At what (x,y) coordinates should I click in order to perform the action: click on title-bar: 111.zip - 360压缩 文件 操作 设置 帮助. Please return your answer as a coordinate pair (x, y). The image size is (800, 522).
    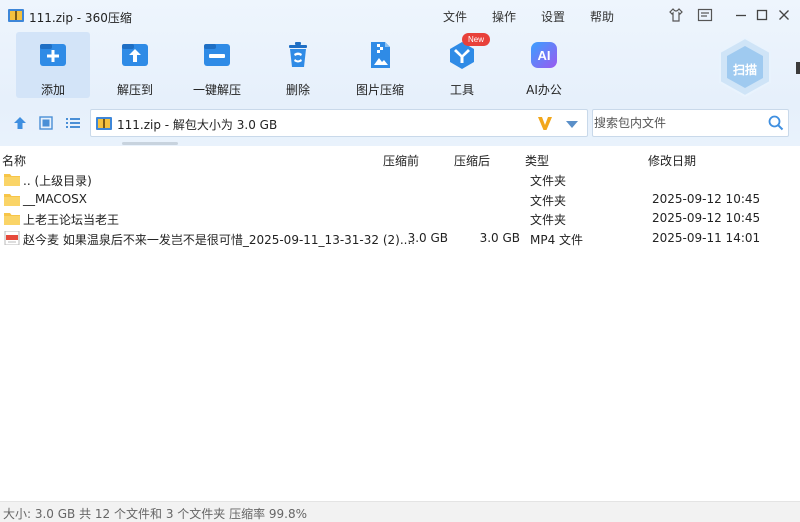
    Looking at the image, I should click on (400, 15).